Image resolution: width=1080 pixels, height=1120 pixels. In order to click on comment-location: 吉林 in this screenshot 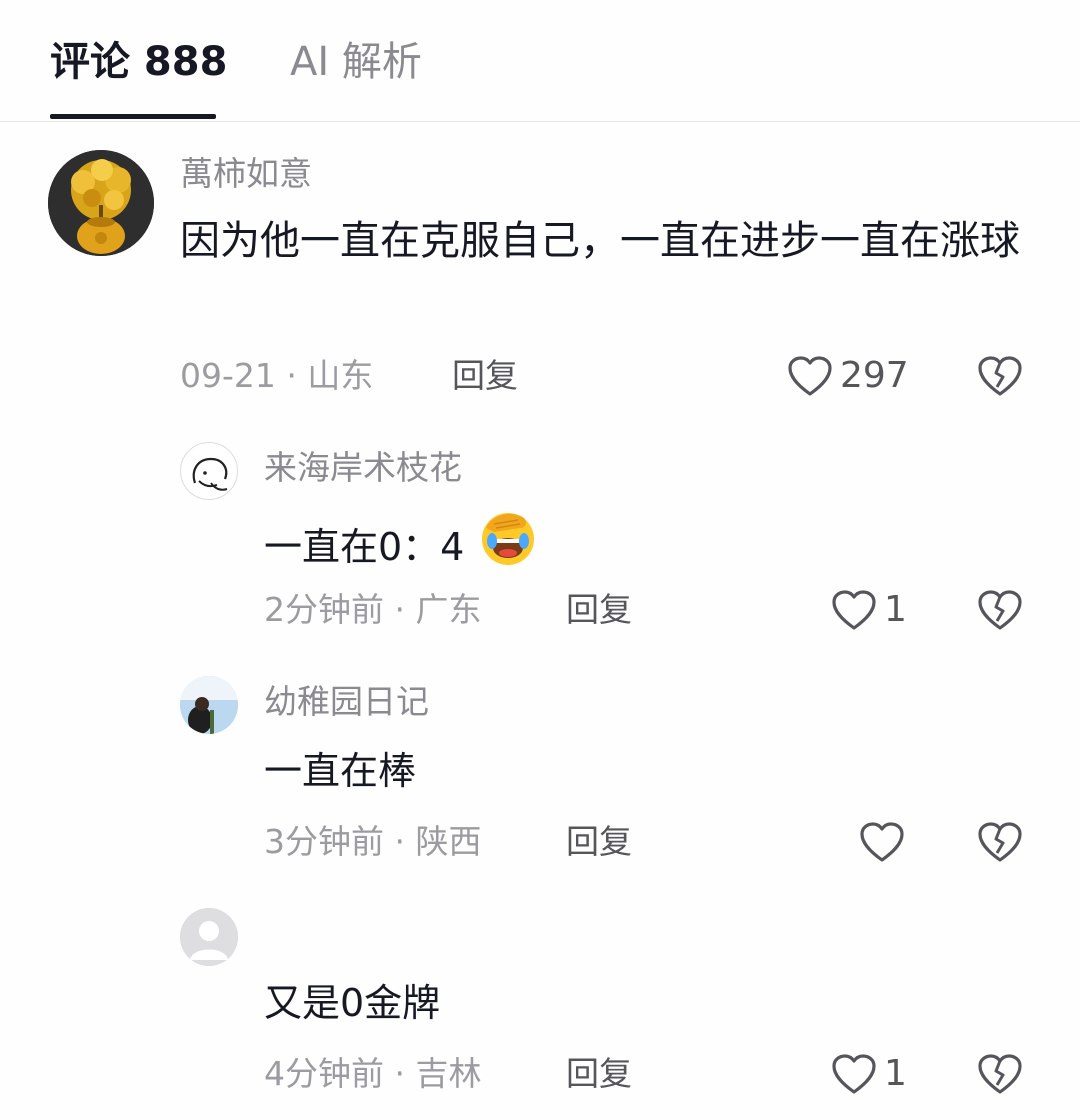, I will do `click(448, 1073)`.